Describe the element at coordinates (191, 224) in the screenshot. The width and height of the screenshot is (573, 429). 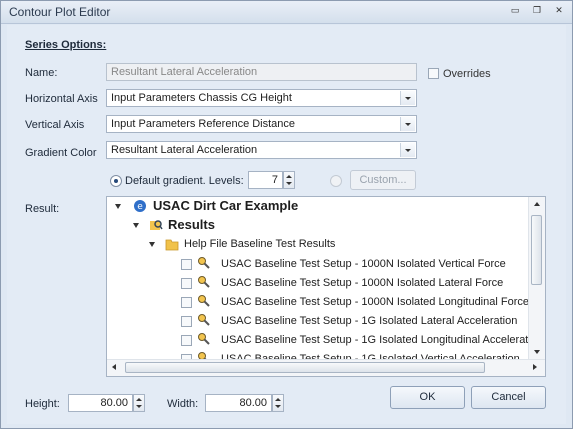
I see `tree-results-label: Results` at that location.